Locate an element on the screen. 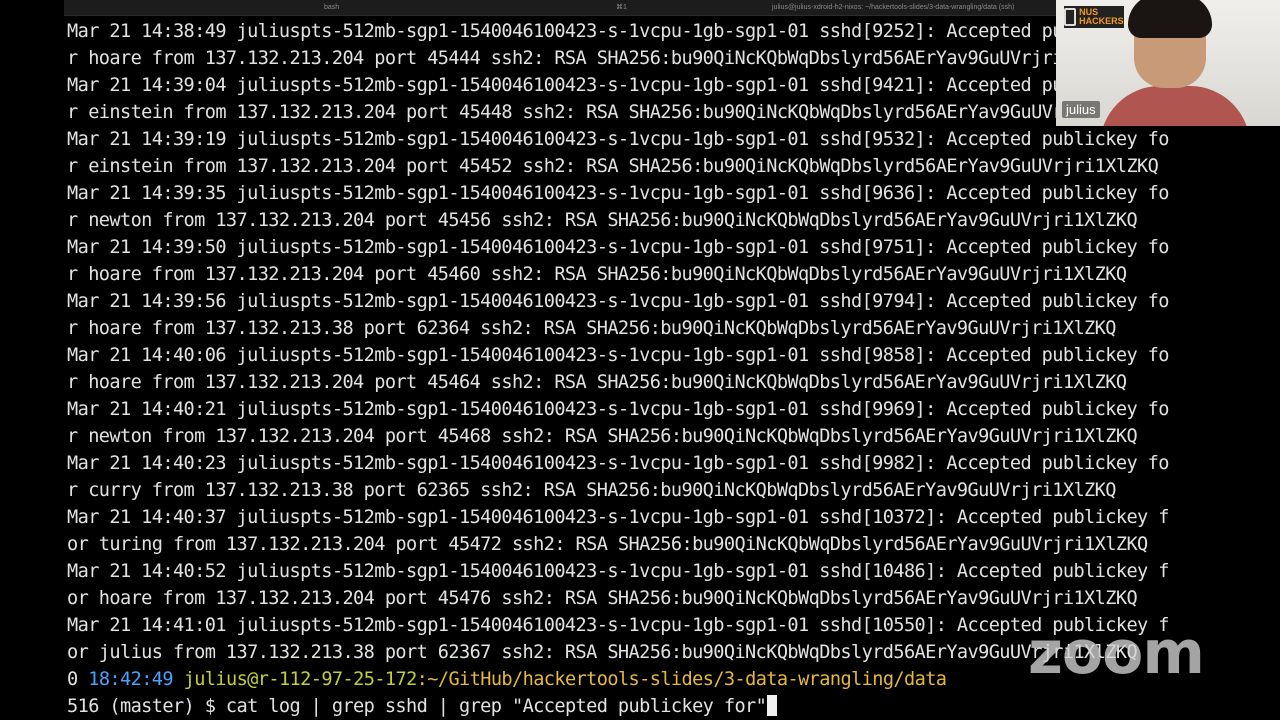 The width and height of the screenshot is (1280, 720). participant-hair is located at coordinates (1170, 19).